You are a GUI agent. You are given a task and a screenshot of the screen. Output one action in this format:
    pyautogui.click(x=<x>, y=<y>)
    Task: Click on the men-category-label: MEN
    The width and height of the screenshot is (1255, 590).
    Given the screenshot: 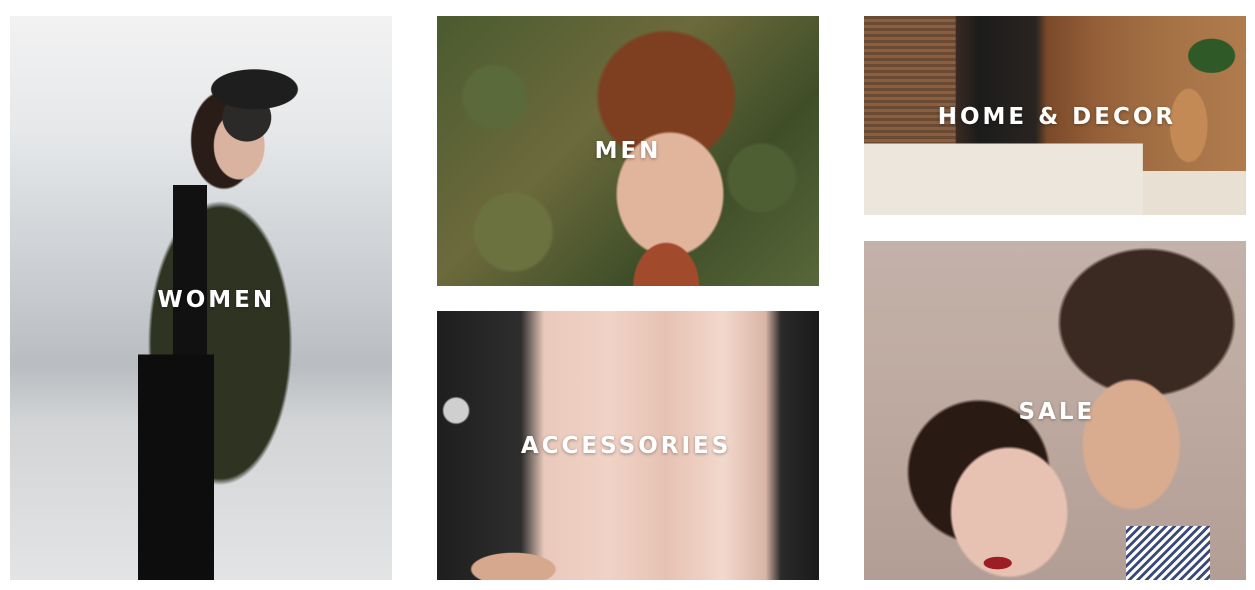 What is the action you would take?
    pyautogui.click(x=628, y=151)
    